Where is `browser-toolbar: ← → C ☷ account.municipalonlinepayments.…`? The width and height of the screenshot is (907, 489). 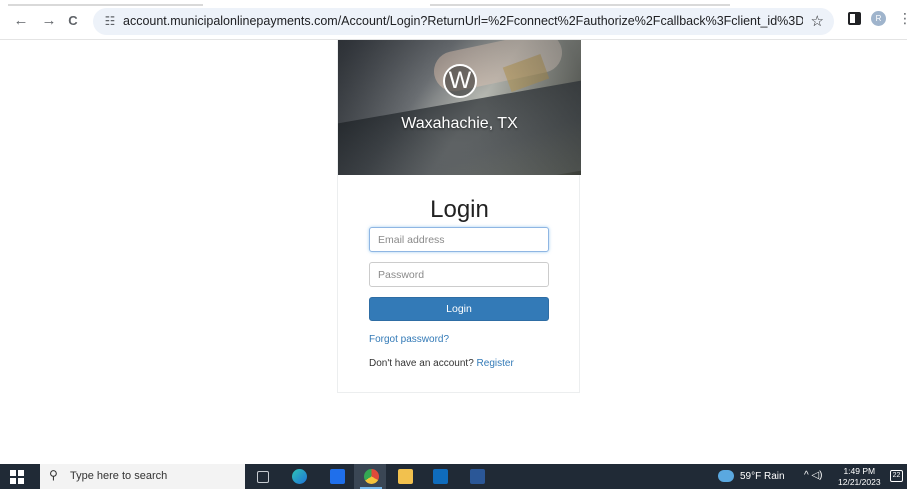 browser-toolbar: ← → C ☷ account.municipalonlinepayments.… is located at coordinates (453, 20).